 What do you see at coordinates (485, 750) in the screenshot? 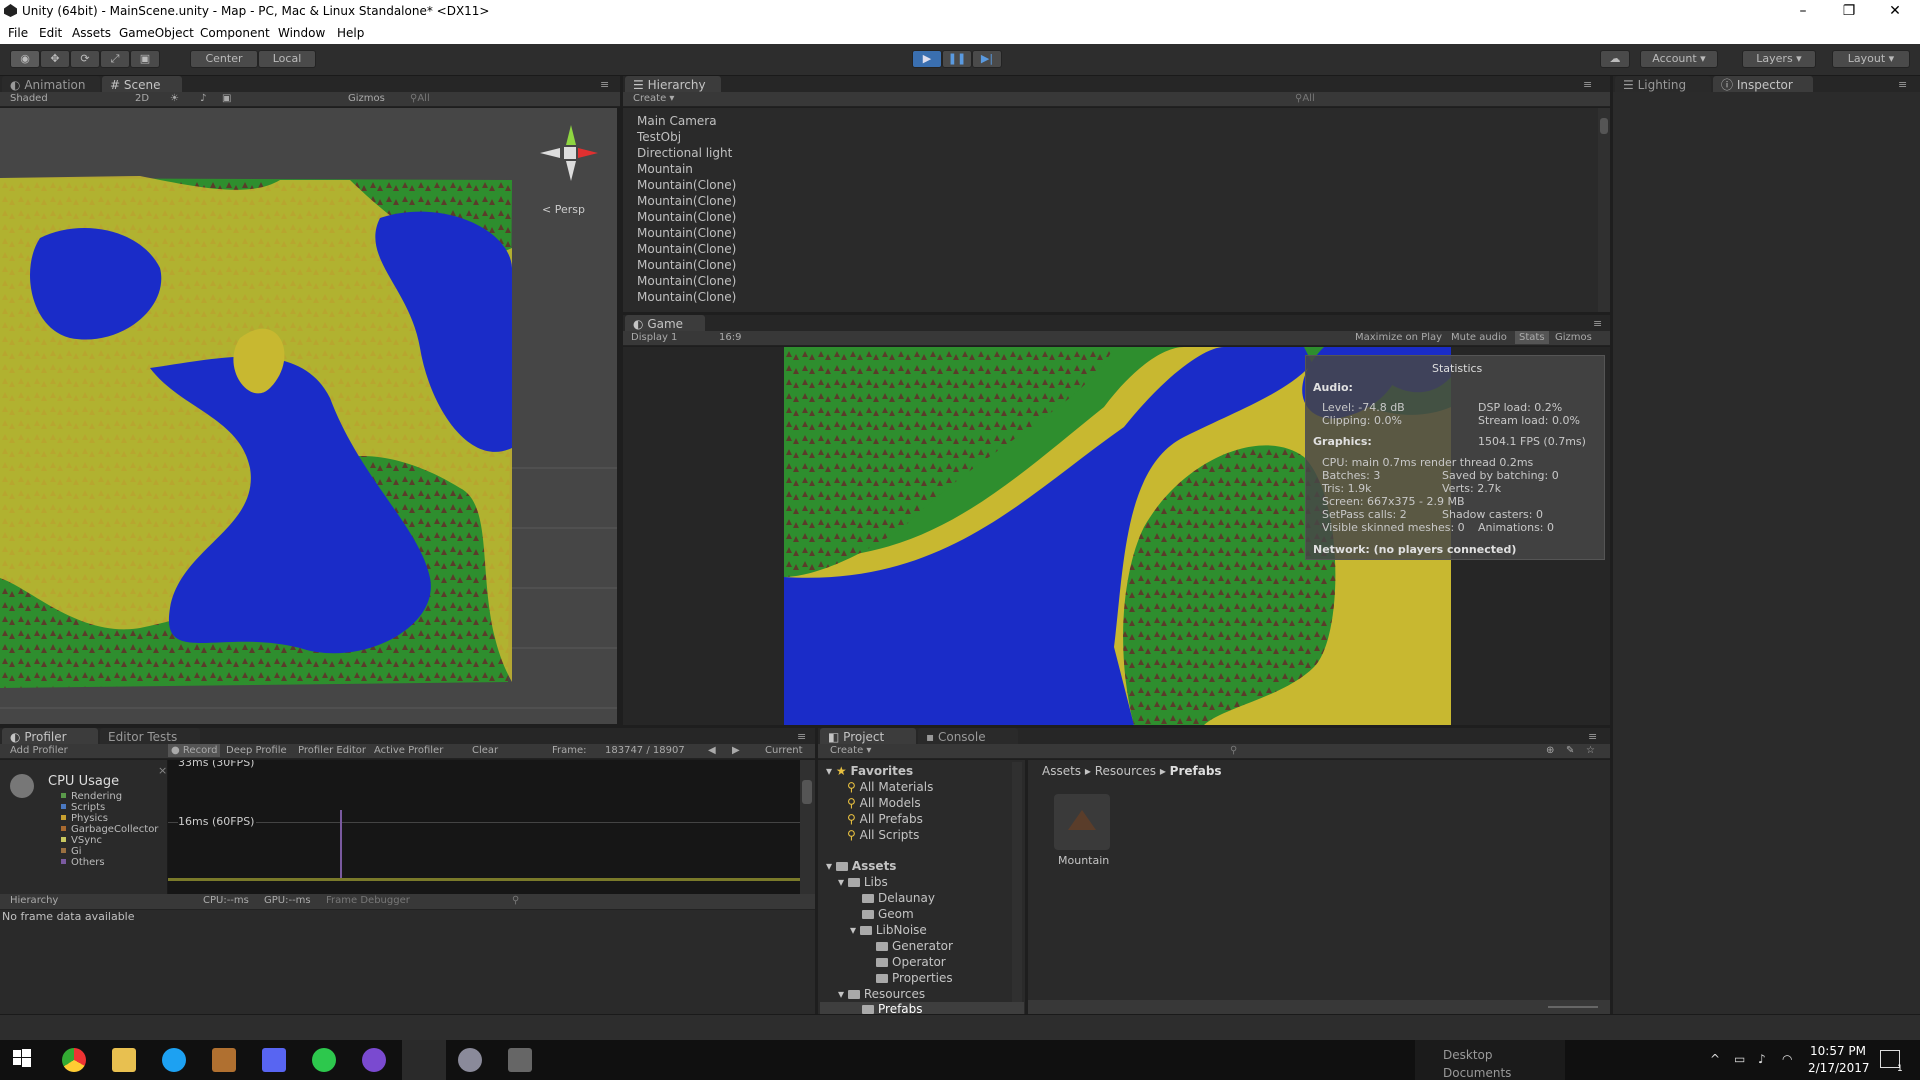
I see `clear-button: Clear` at bounding box center [485, 750].